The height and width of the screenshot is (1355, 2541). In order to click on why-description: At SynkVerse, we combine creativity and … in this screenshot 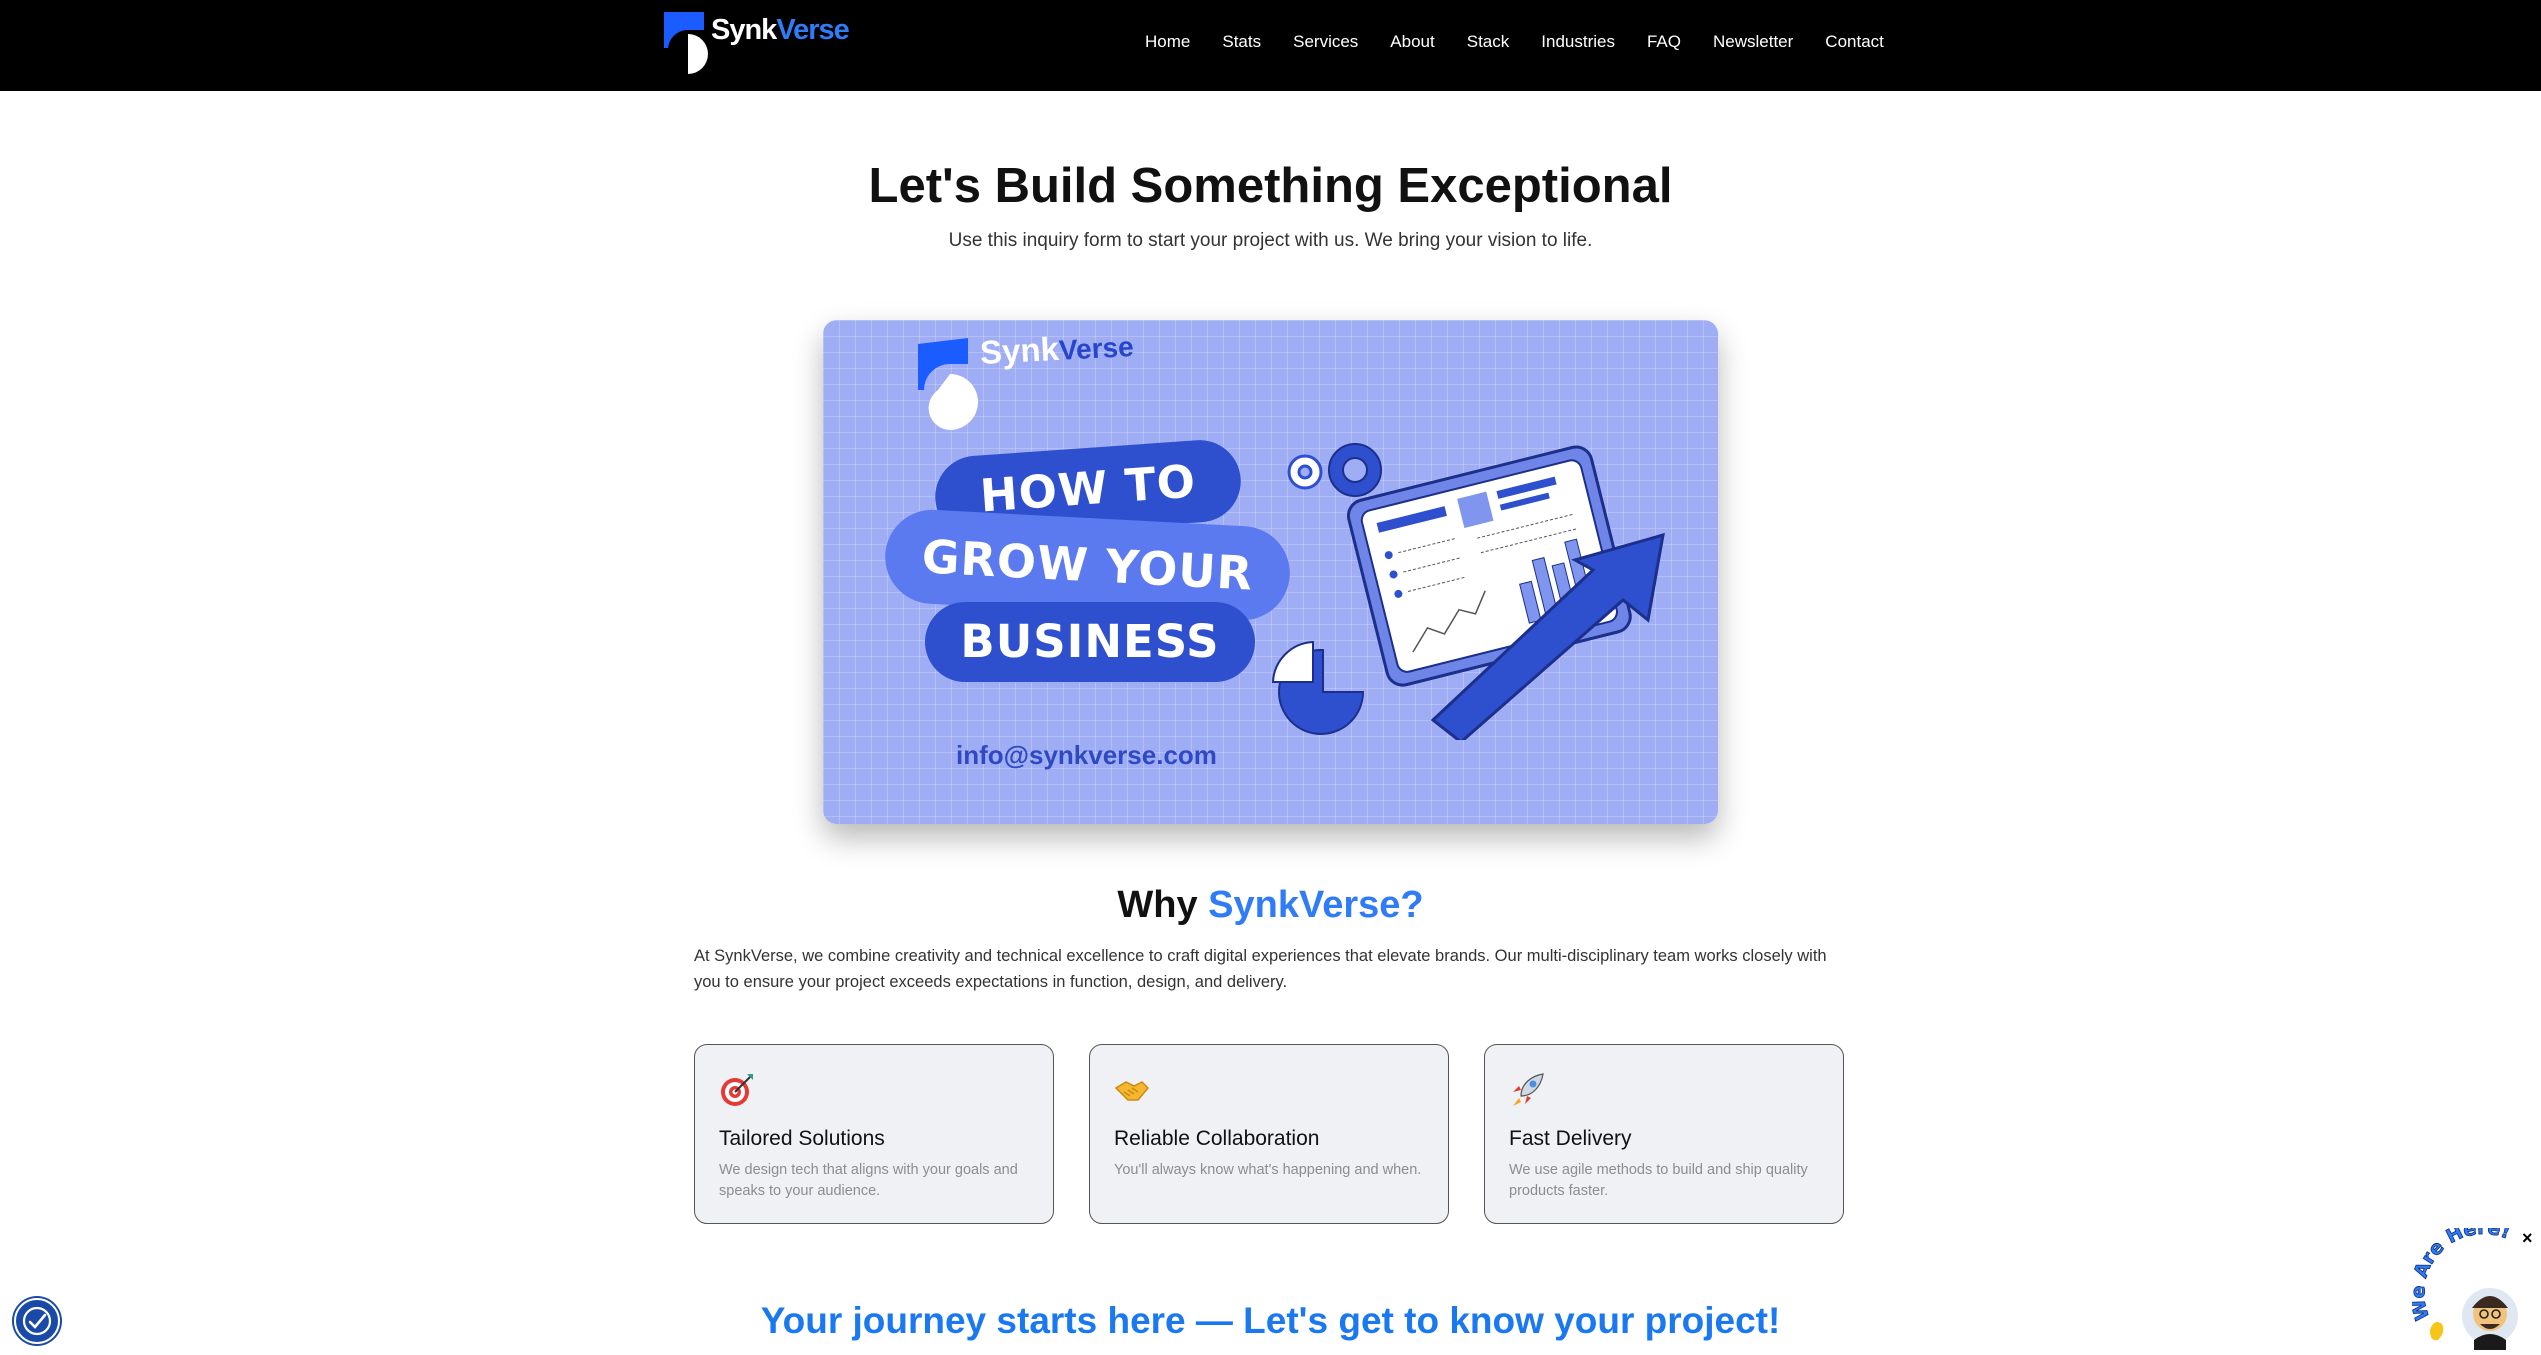, I will do `click(1260, 969)`.